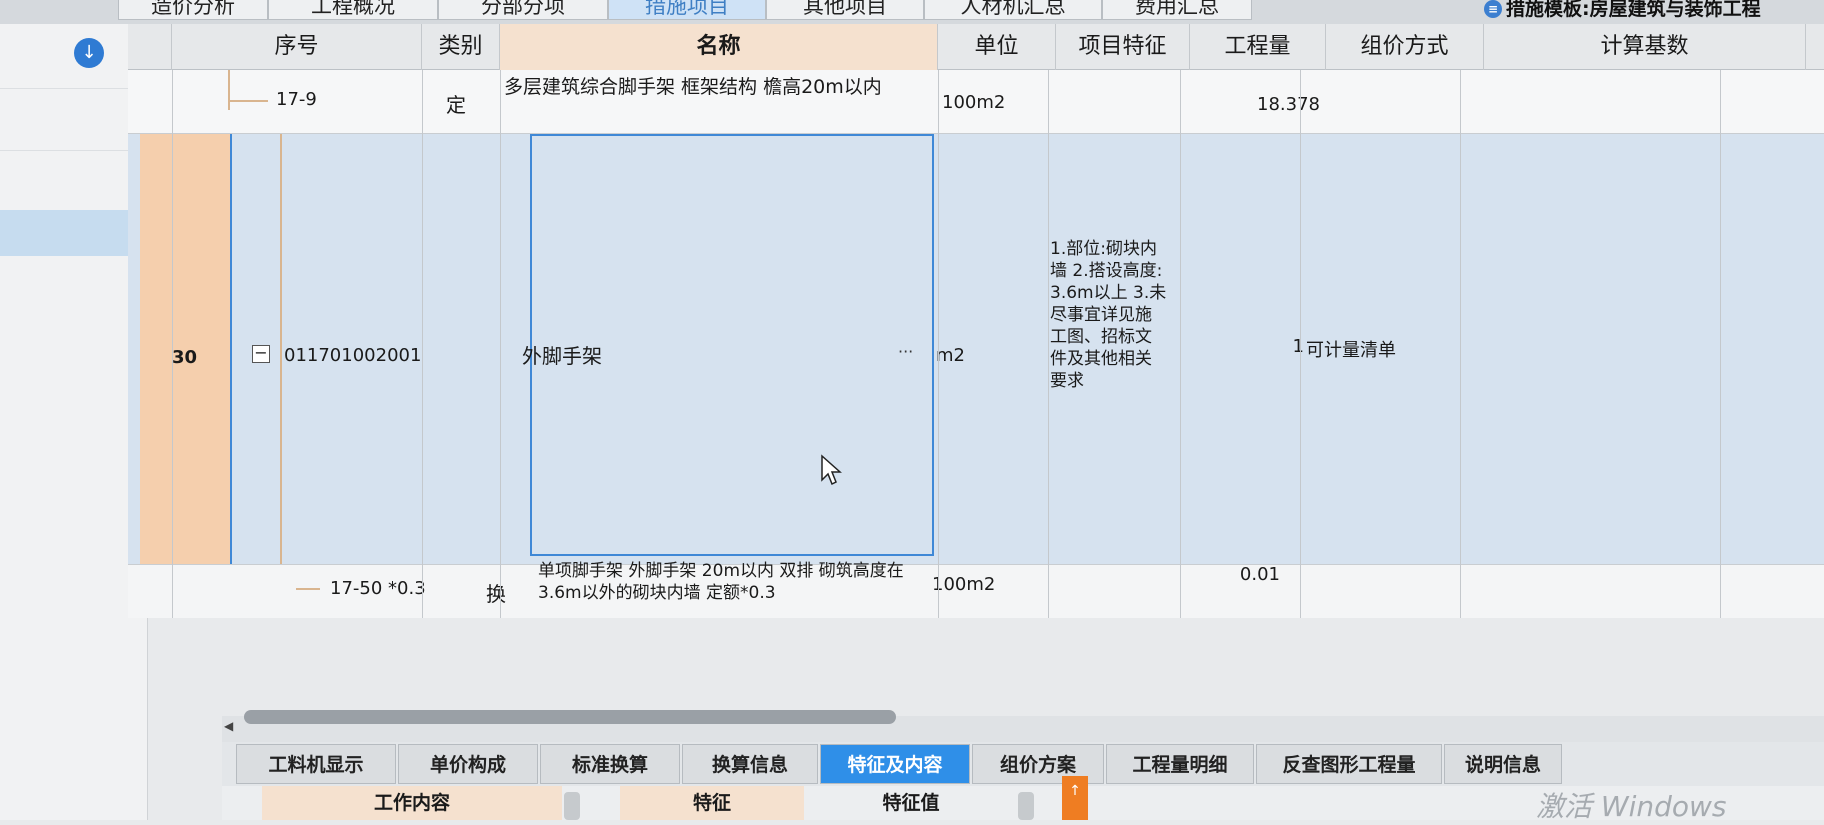  I want to click on header-quantity: 工程量, so click(1258, 47).